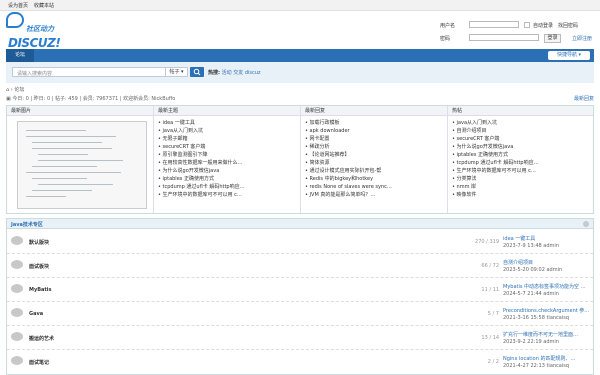 This screenshot has height=375, width=600. What do you see at coordinates (36, 314) in the screenshot?
I see `forum-name: Gava` at bounding box center [36, 314].